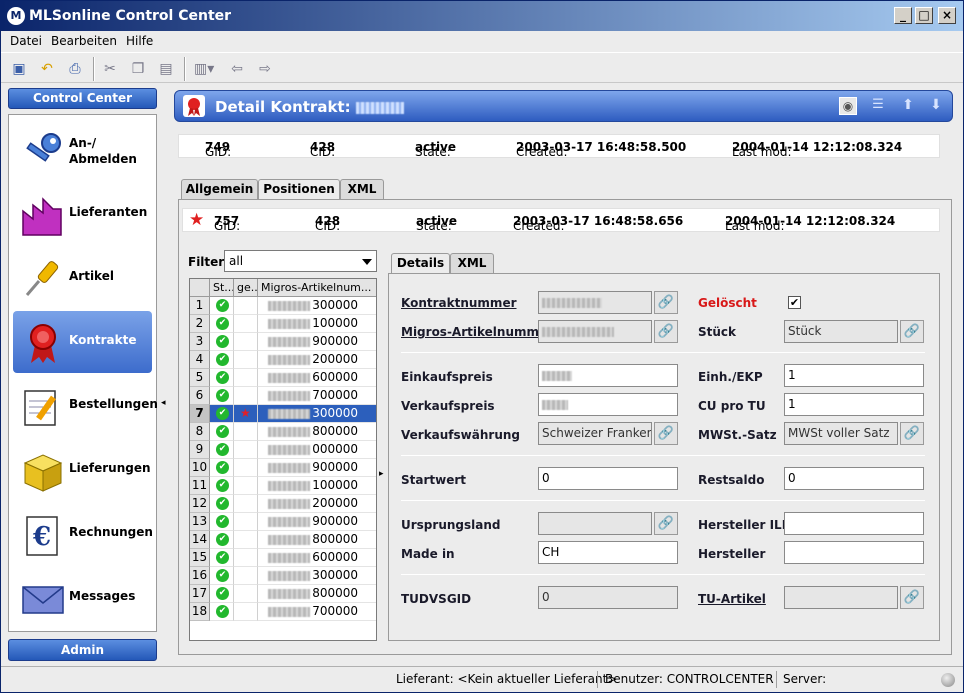 Image resolution: width=964 pixels, height=693 pixels. I want to click on back-icon: ⇦, so click(237, 69).